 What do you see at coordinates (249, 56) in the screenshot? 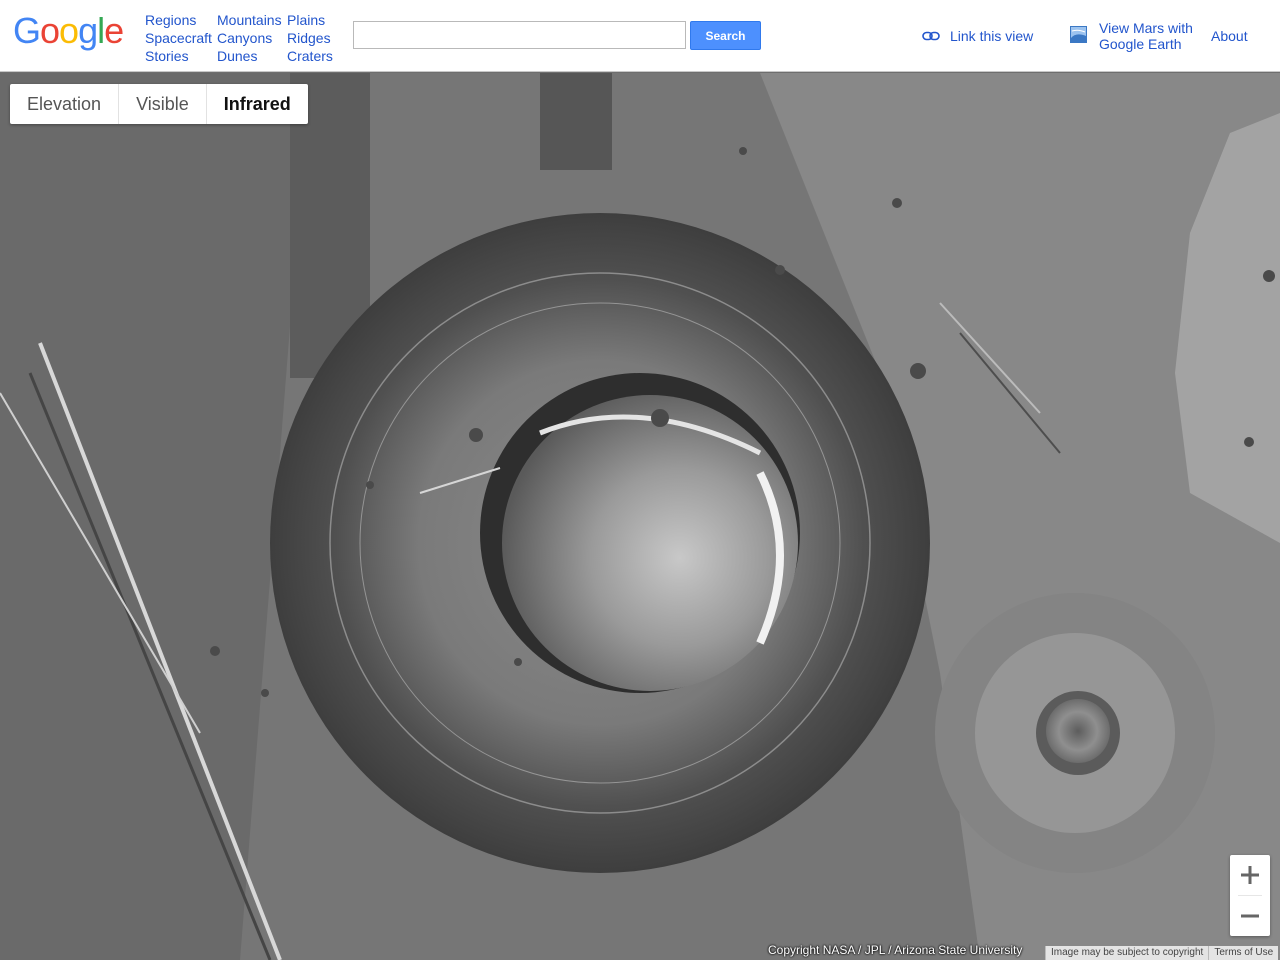
I see `nav-link-dunes: Dunes` at bounding box center [249, 56].